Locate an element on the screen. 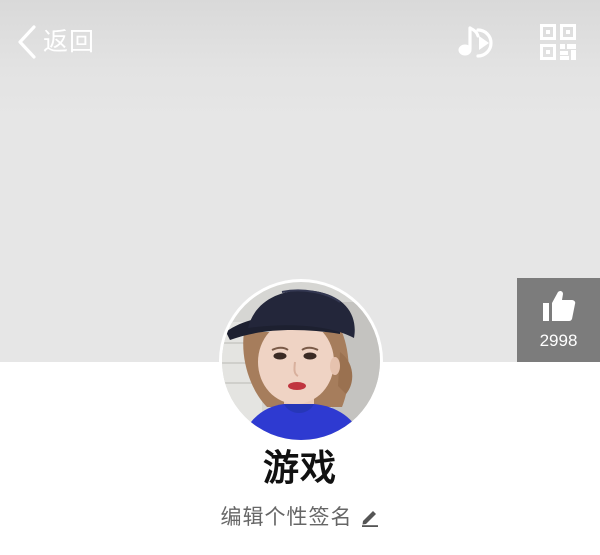  avatar is located at coordinates (301, 361).